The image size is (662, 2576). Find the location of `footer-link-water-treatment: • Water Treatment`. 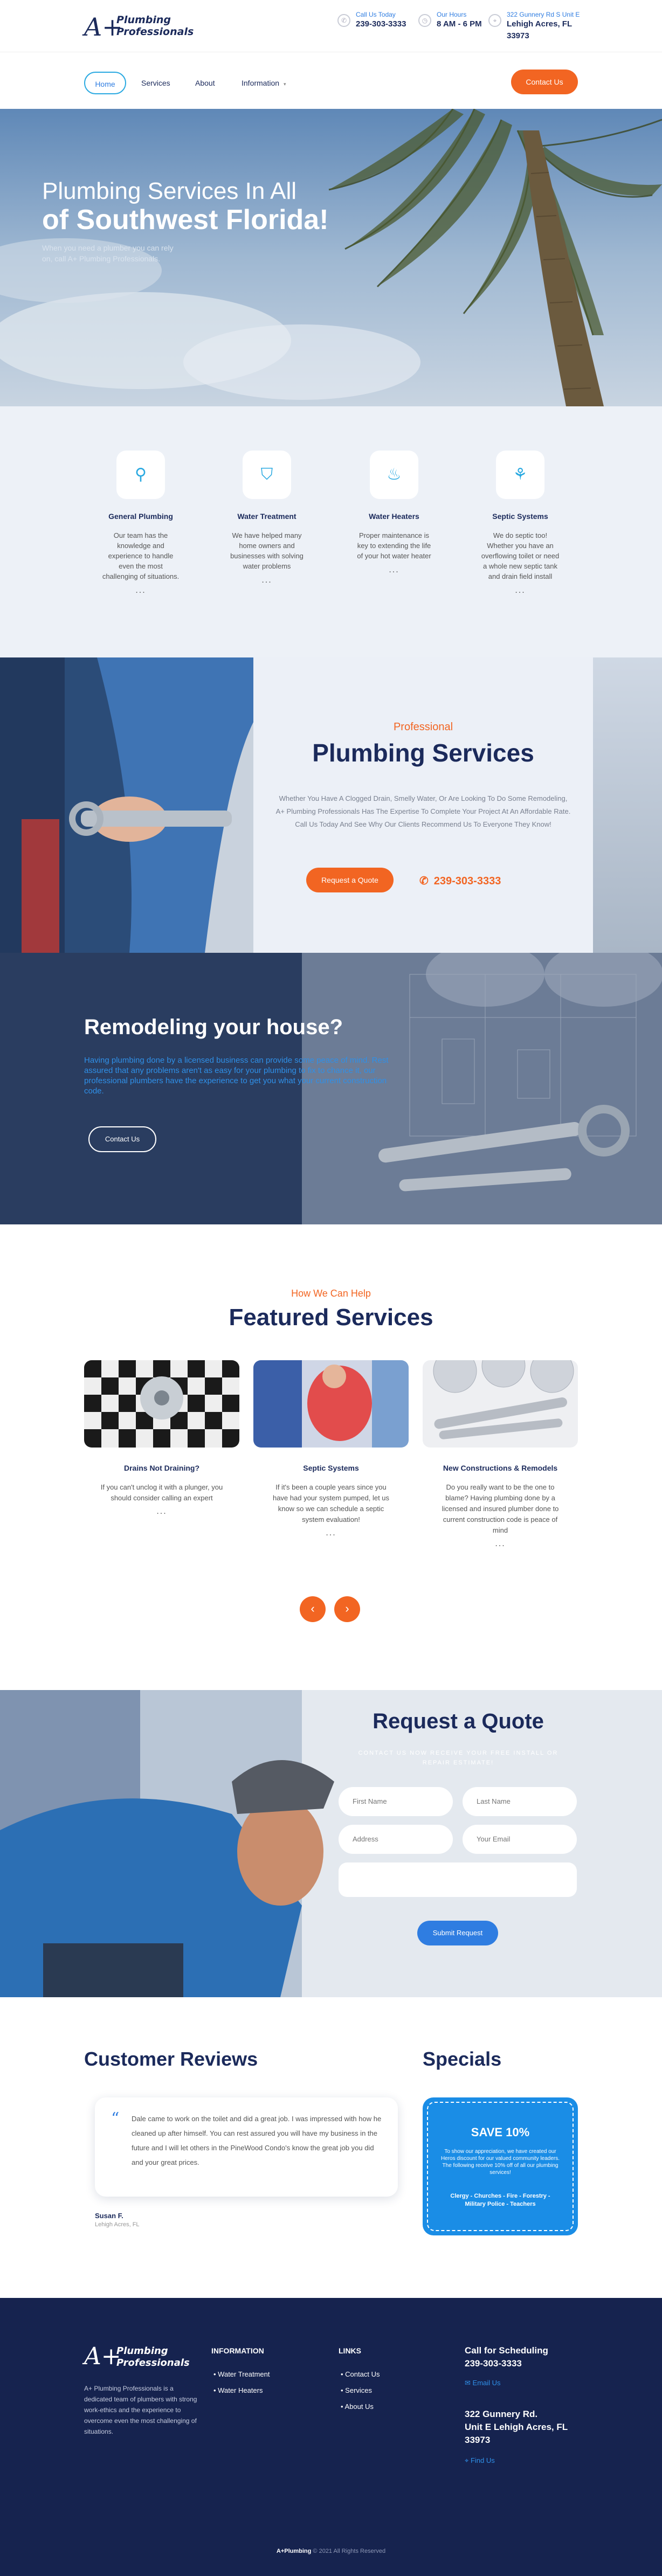

footer-link-water-treatment: • Water Treatment is located at coordinates (242, 2374).